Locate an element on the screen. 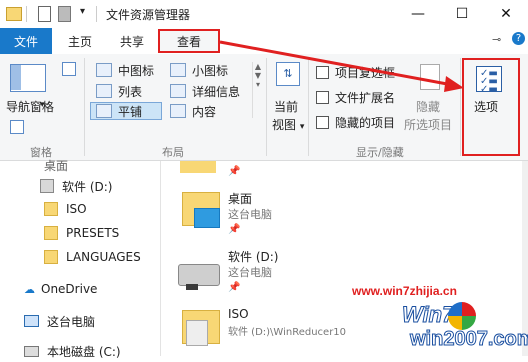 This screenshot has height=362, width=528. content-item-name: 软件 (D:) is located at coordinates (253, 257).